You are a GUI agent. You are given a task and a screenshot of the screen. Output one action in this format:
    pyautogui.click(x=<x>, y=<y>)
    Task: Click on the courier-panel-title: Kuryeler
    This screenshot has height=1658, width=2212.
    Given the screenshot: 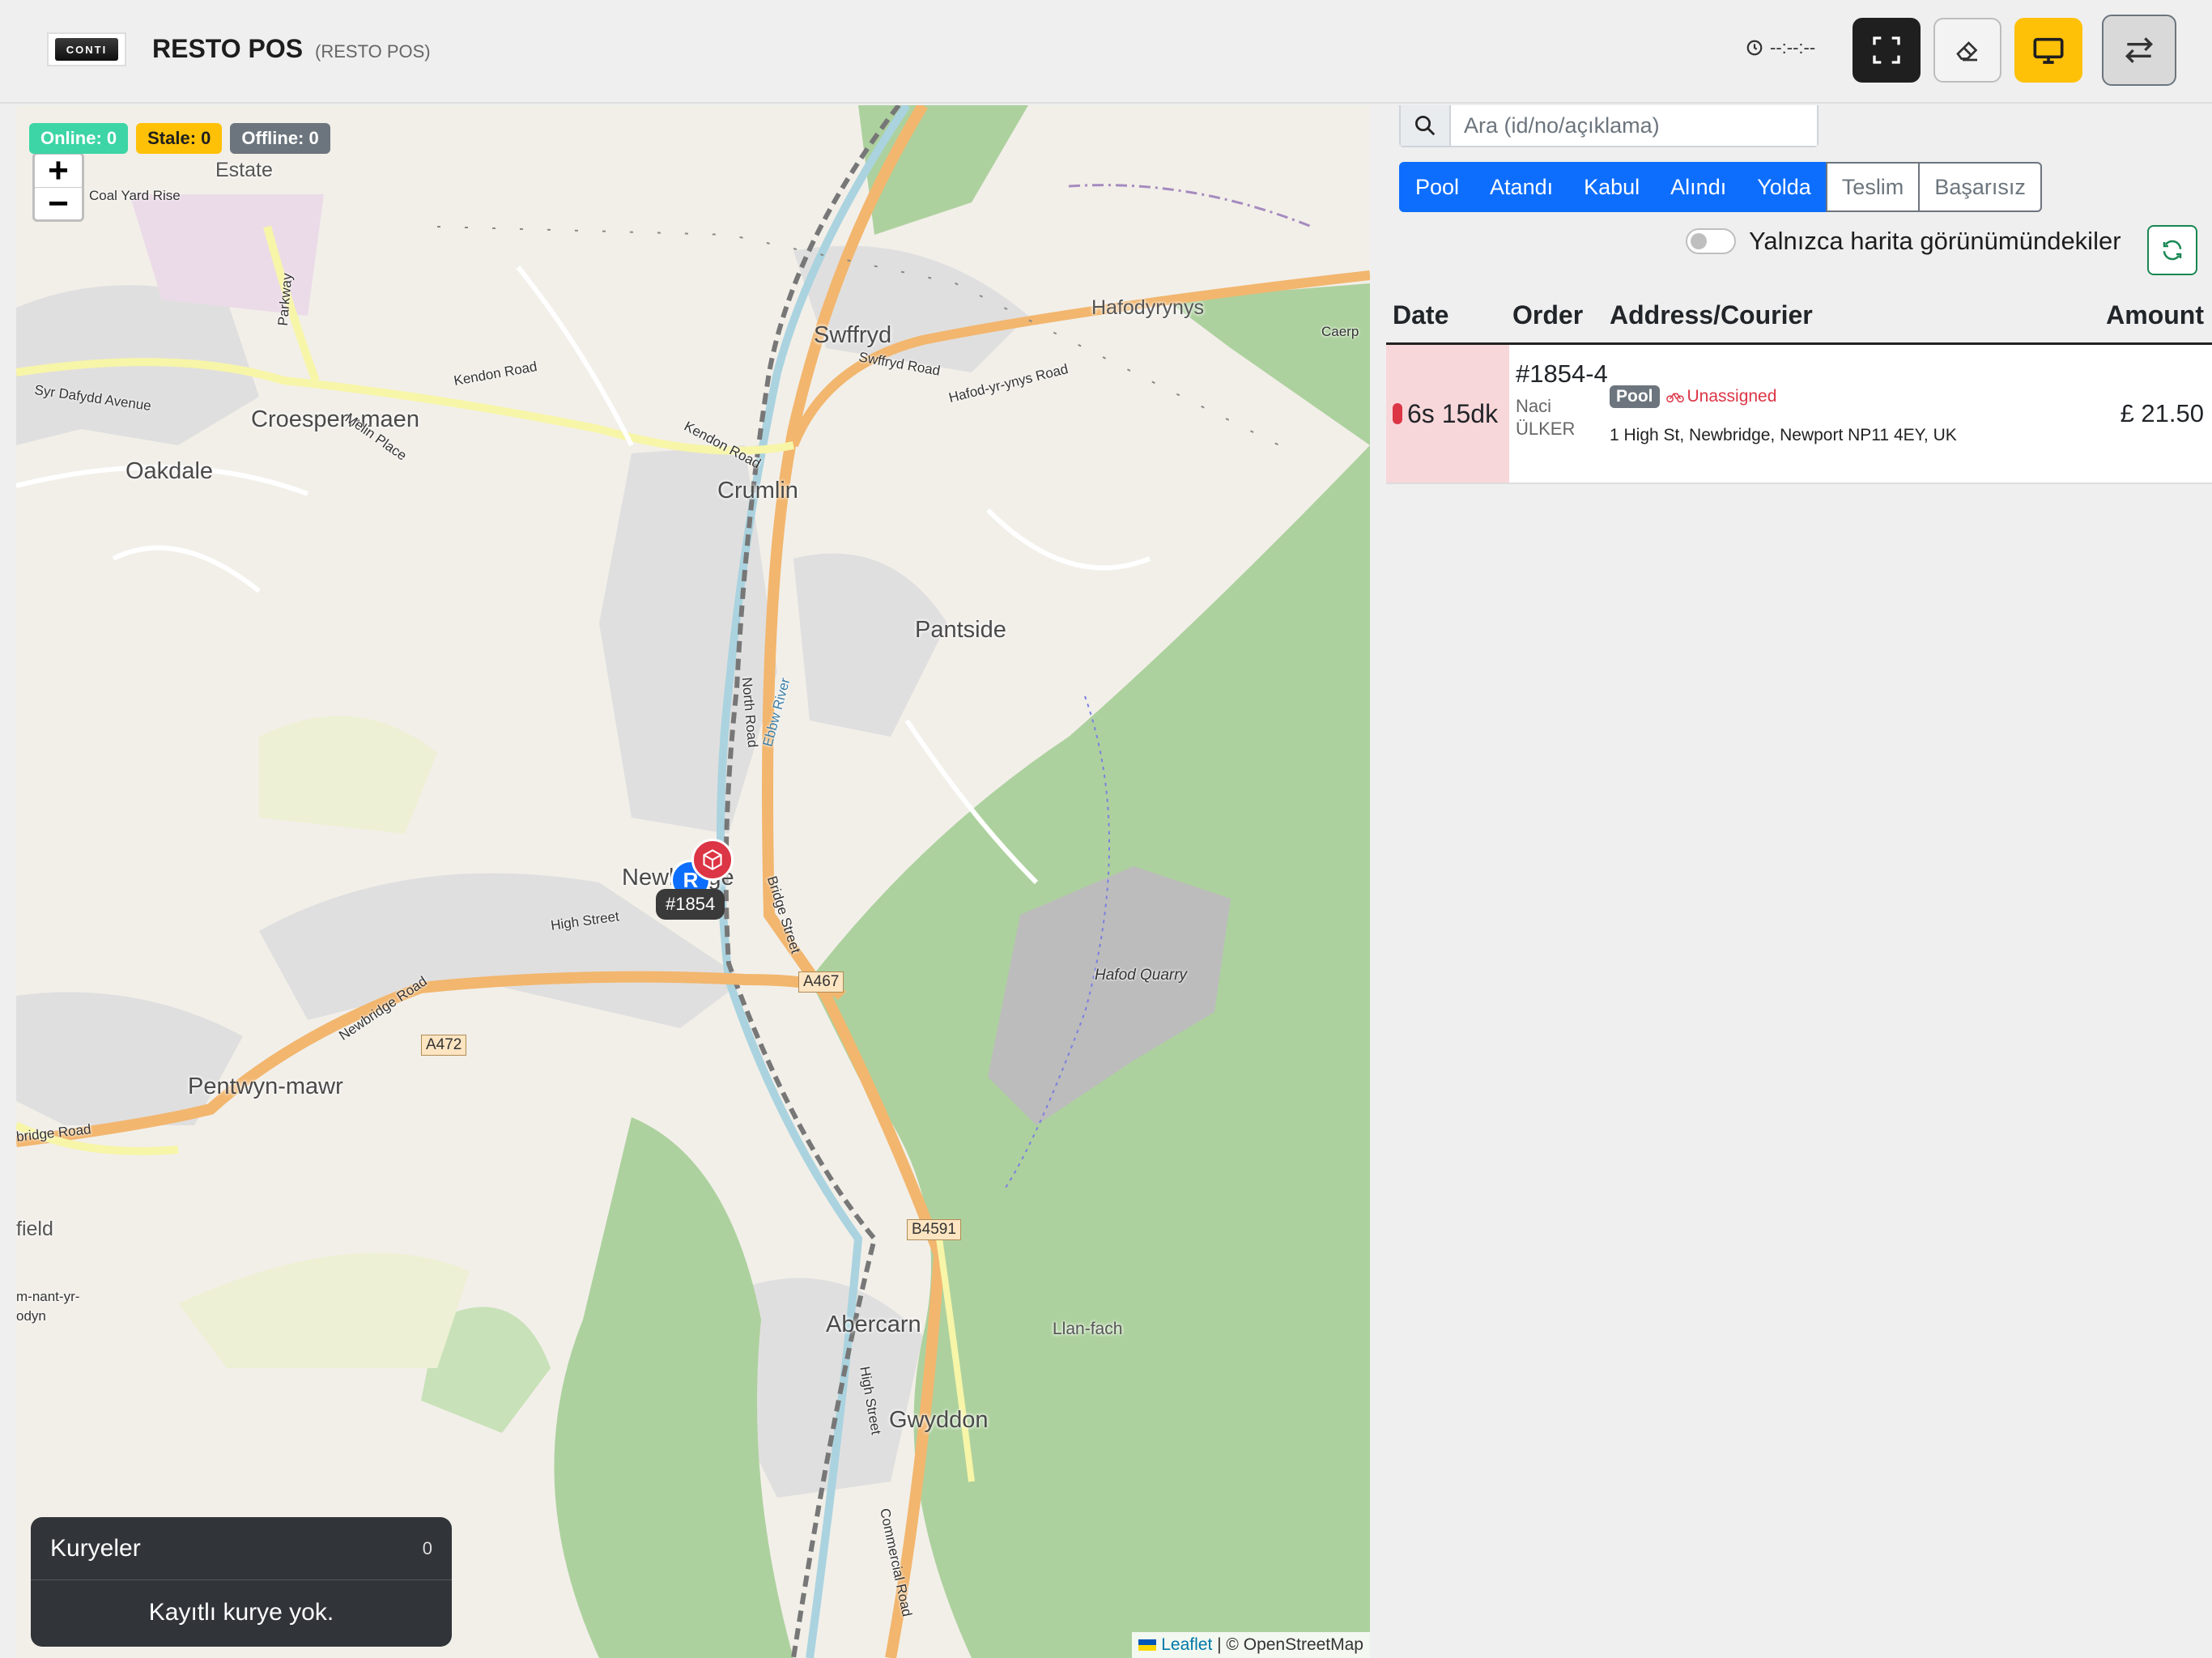 What is the action you would take?
    pyautogui.click(x=96, y=1548)
    